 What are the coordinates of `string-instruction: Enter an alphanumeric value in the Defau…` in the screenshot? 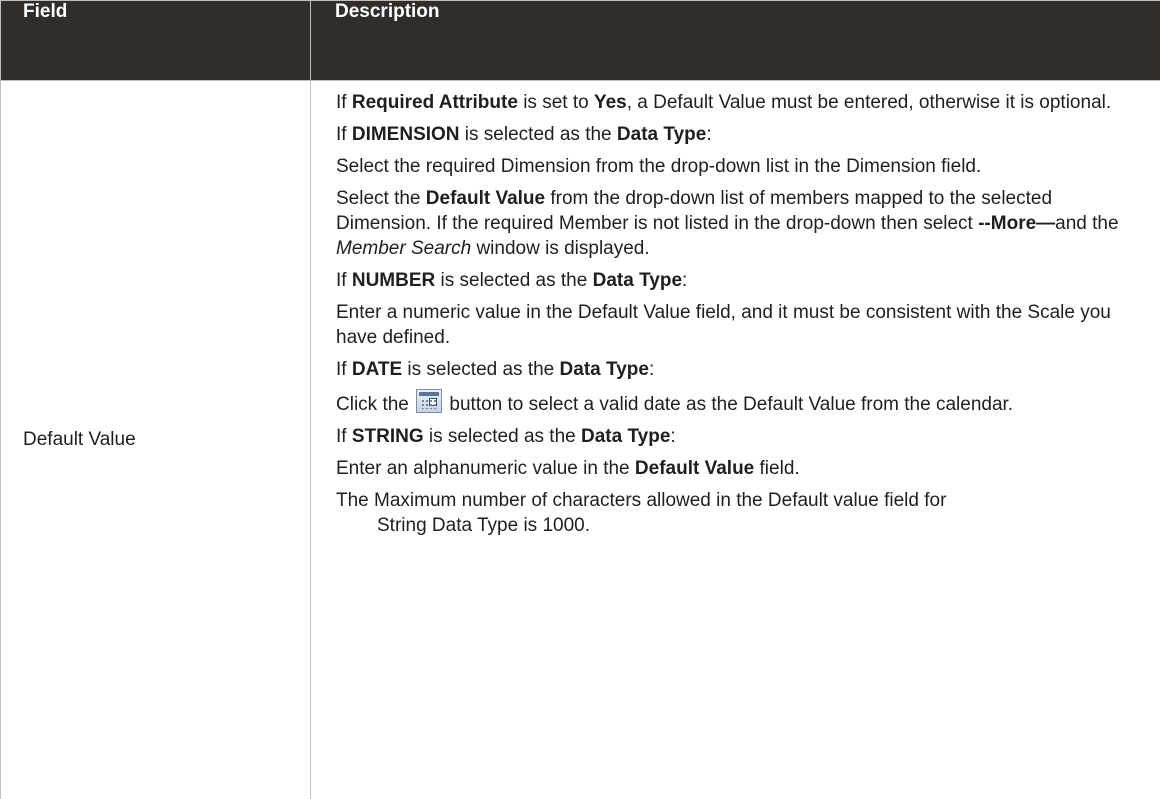 It's located at (568, 468).